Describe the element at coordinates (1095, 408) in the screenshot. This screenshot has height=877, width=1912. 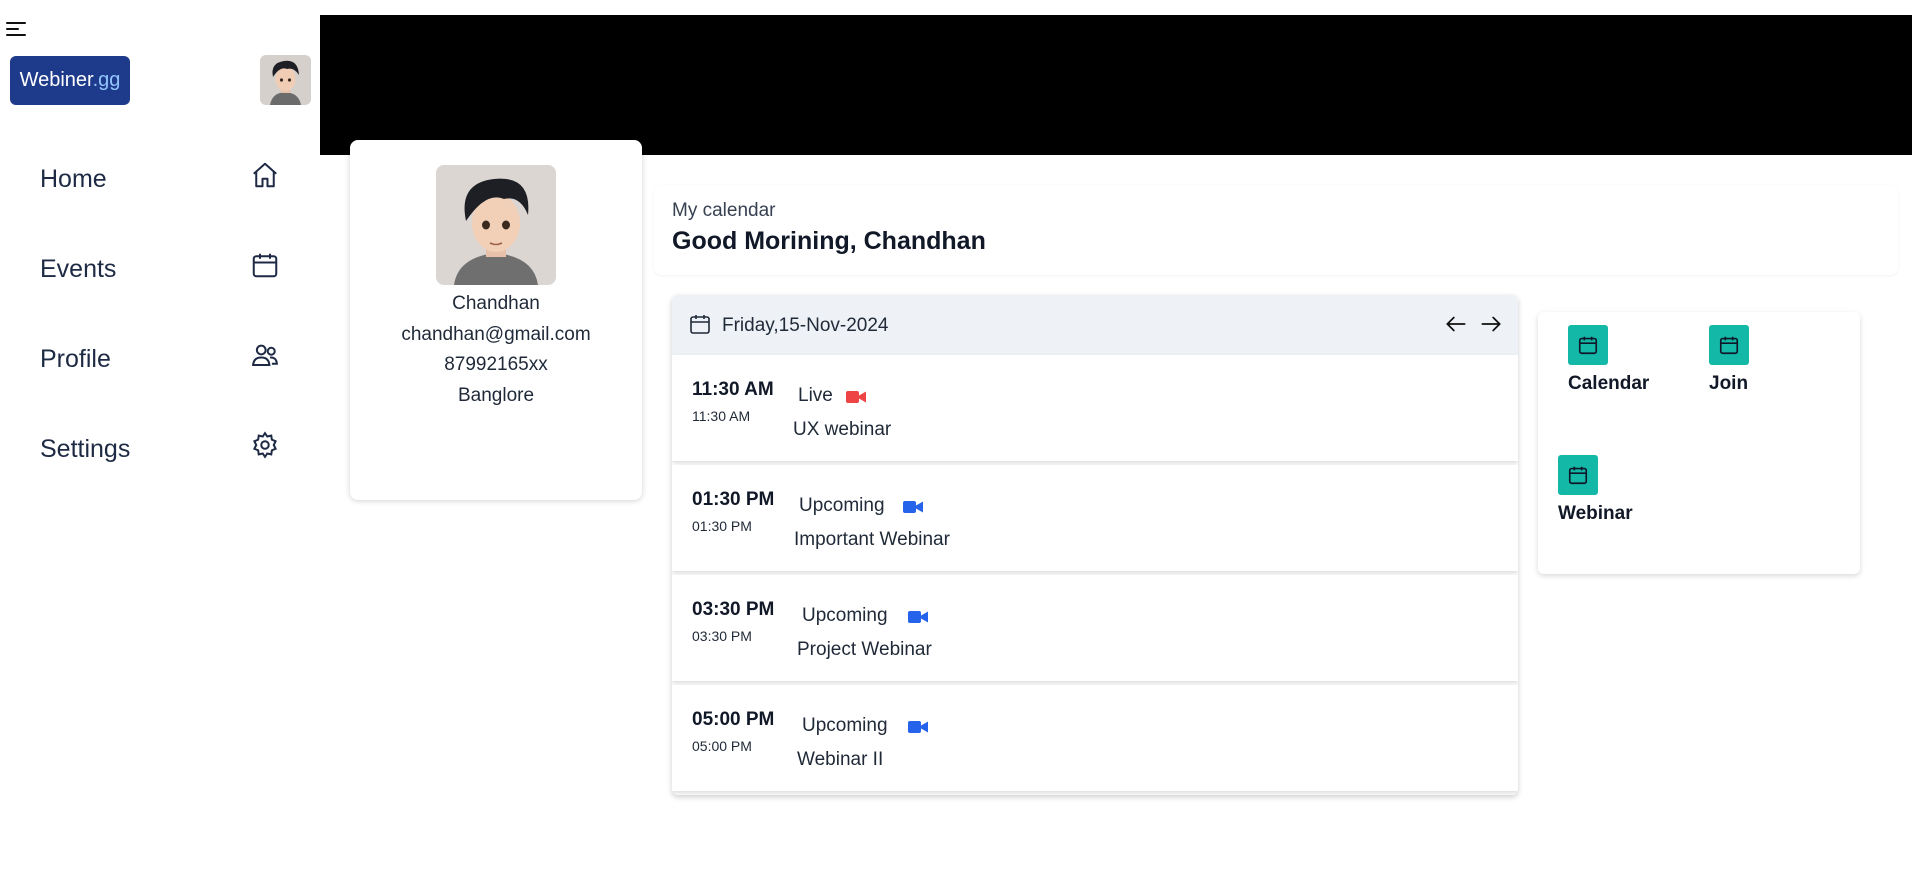
I see `event-row: 11:30 AM 11:30 AM Live UX webinar` at that location.